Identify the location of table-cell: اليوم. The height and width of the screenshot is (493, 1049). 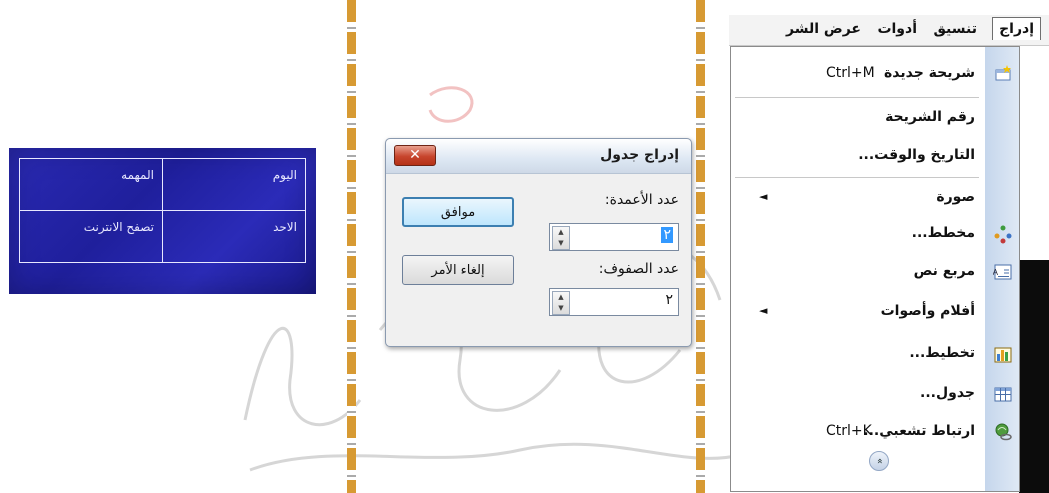
(234, 184).